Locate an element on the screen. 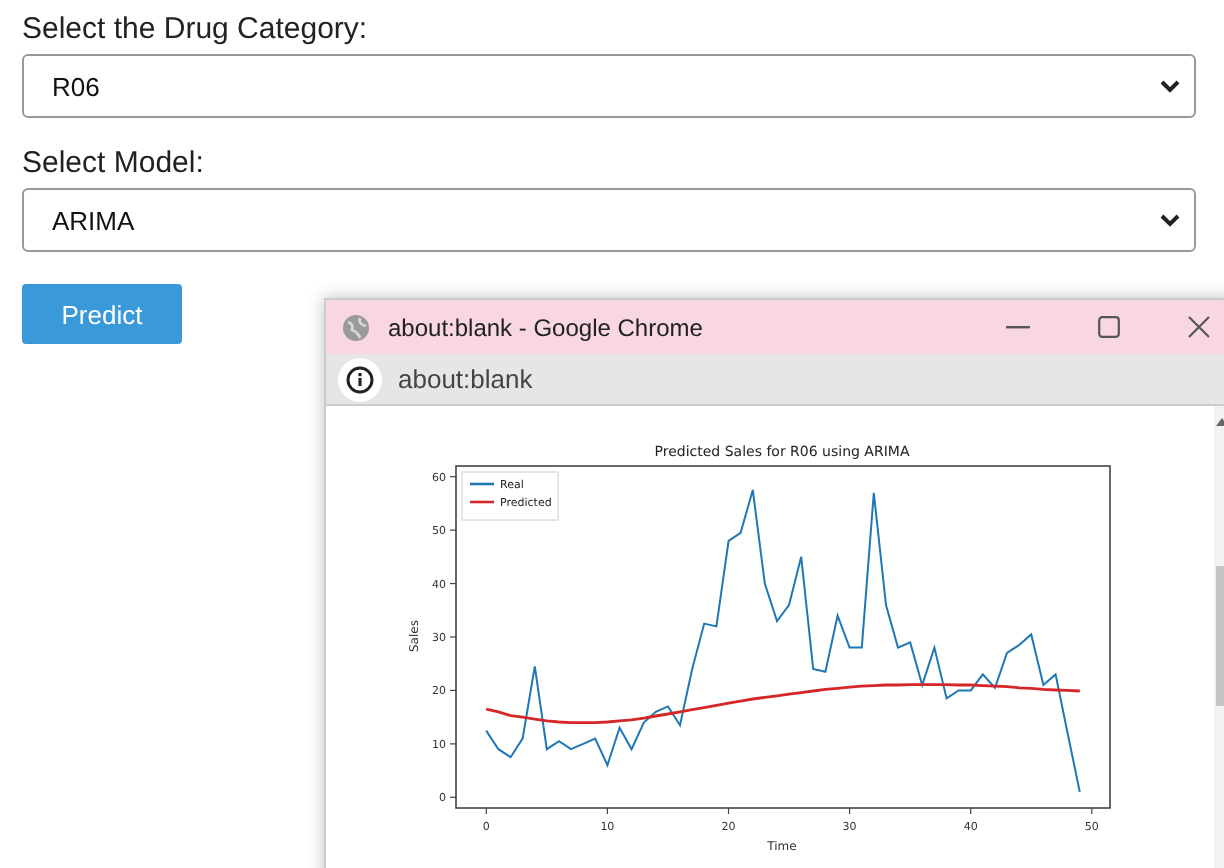 The image size is (1224, 868). model-select: ARIMA is located at coordinates (609, 220).